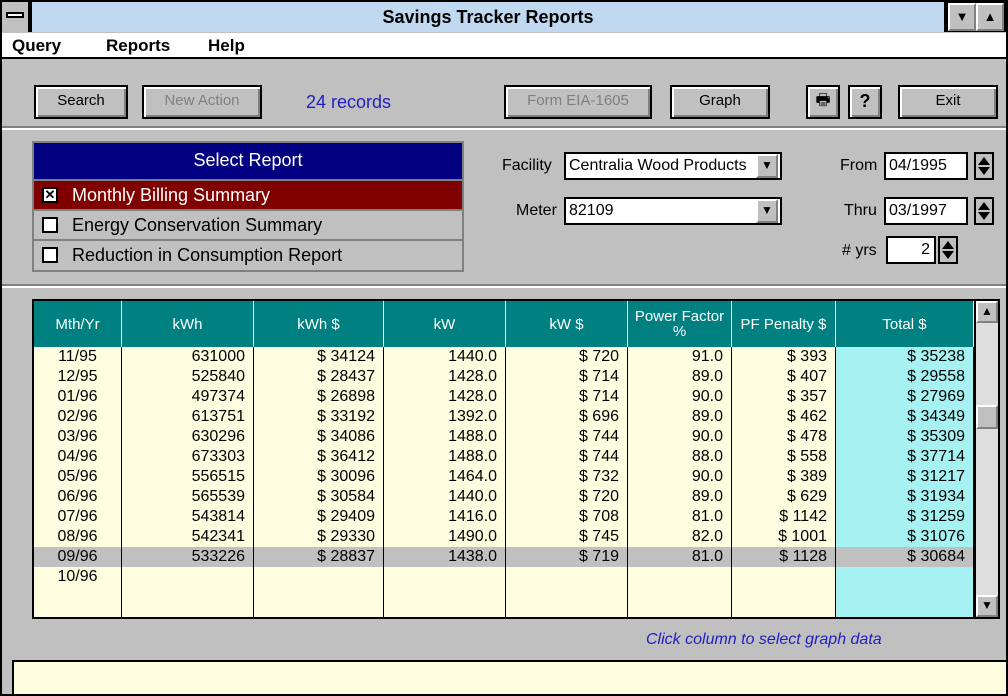 The height and width of the screenshot is (696, 1008). I want to click on column-header: Power Factor %, so click(680, 324).